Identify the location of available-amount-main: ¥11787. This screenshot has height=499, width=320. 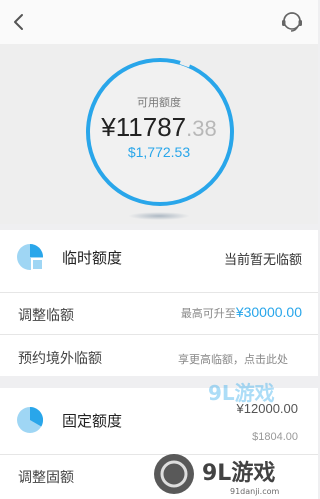
(144, 127).